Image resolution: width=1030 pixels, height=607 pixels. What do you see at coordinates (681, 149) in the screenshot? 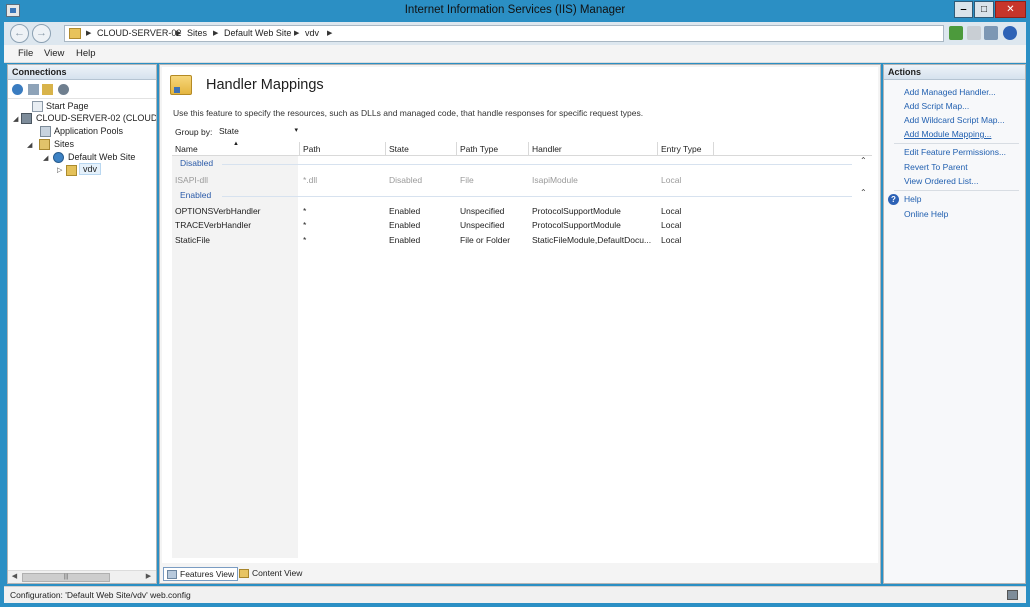
I see `column-header-entry-type: Entry Type` at bounding box center [681, 149].